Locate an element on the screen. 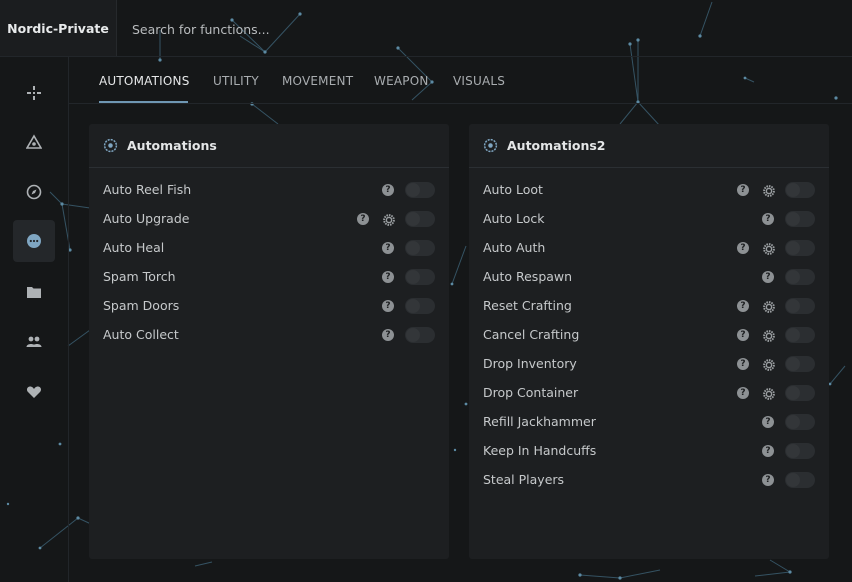  feature-row: Auto Respawn? is located at coordinates (649, 276).